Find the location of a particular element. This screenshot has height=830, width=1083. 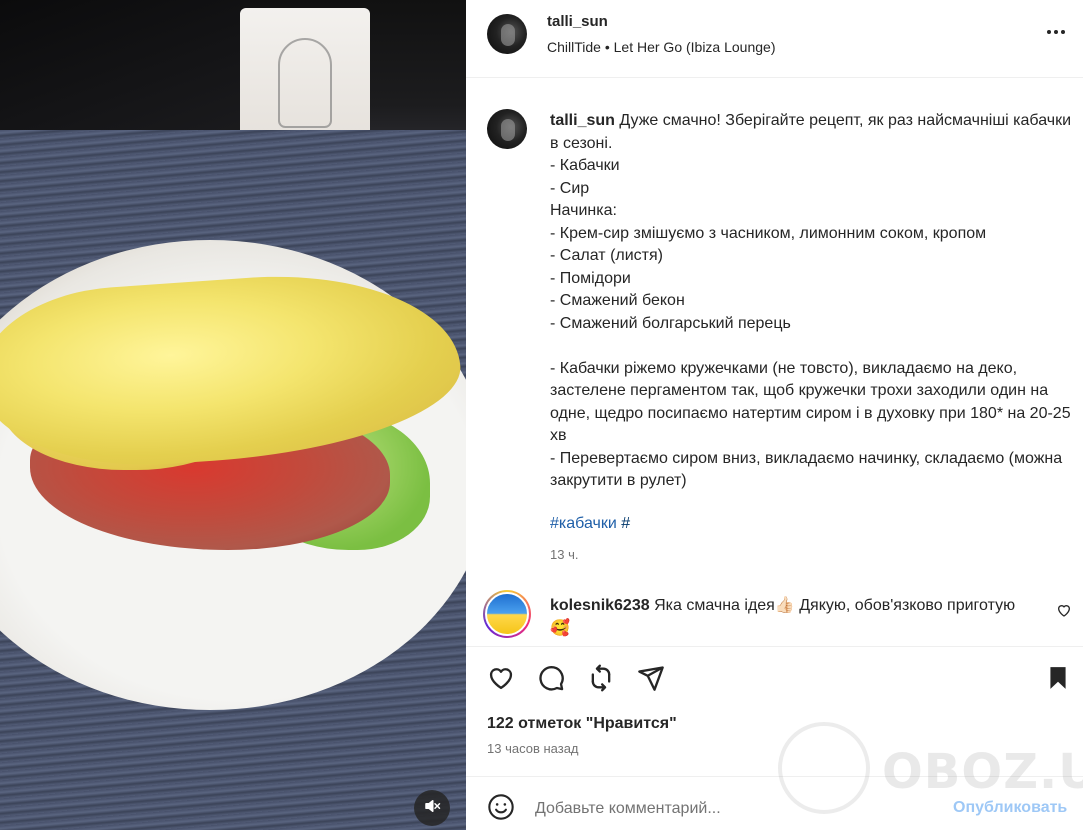

like-button is located at coordinates (501, 680).